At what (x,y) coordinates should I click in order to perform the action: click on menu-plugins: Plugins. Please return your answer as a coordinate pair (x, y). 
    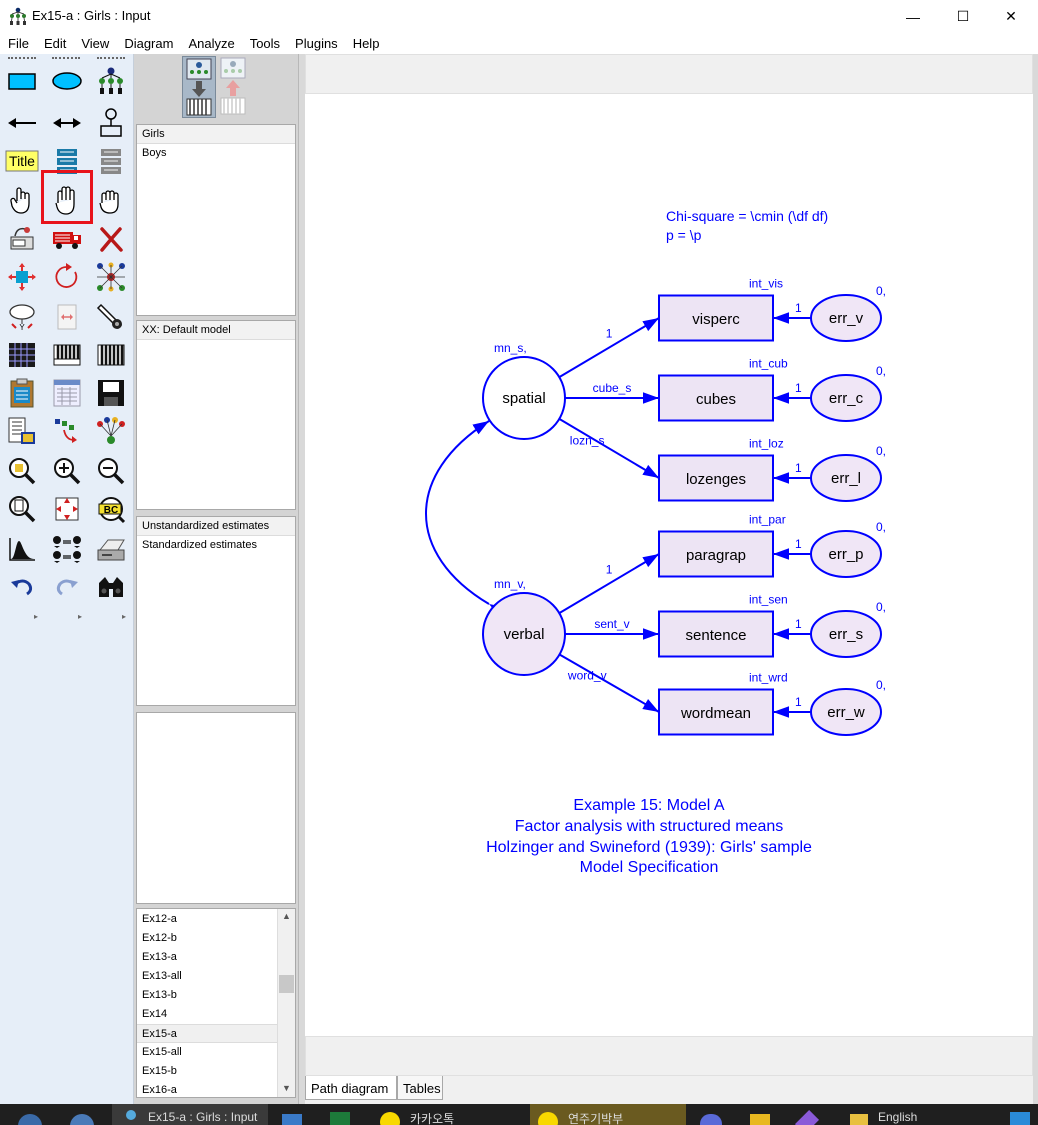
    Looking at the image, I should click on (316, 43).